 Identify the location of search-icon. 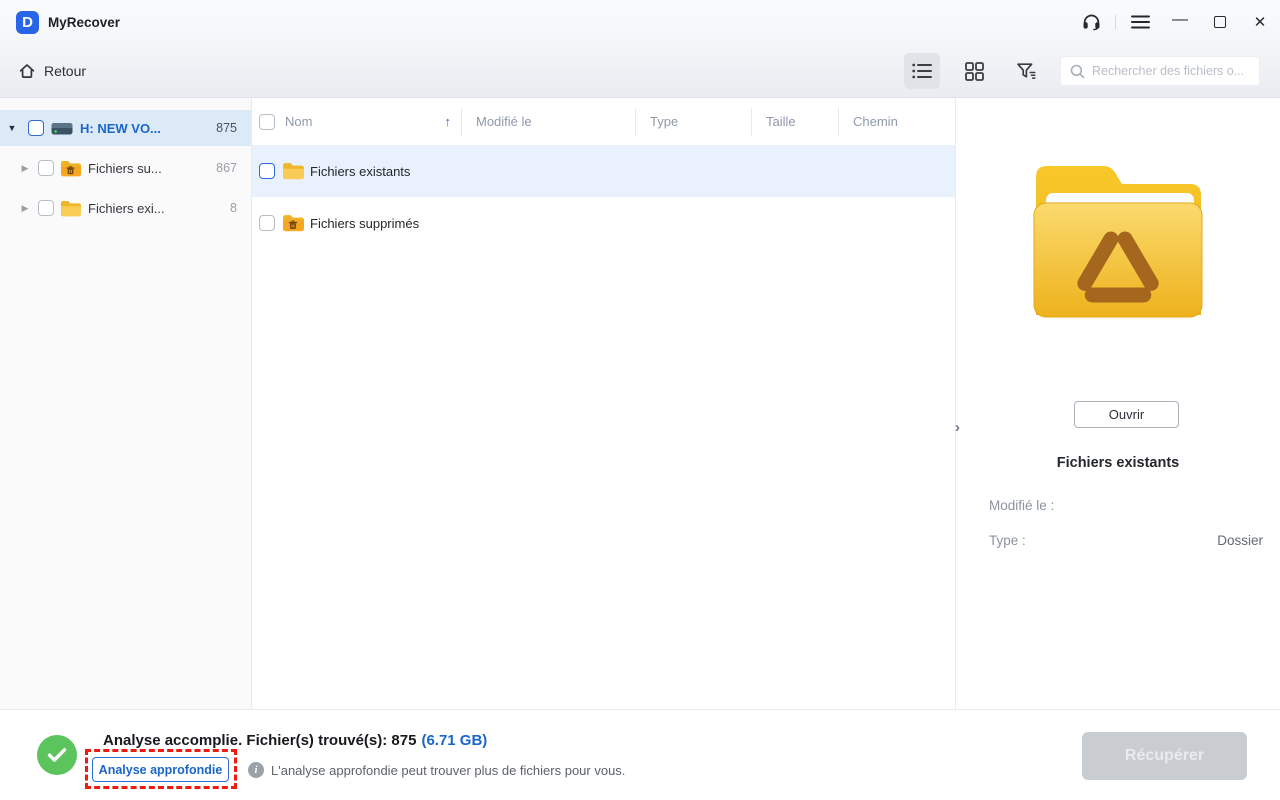
(1077, 71).